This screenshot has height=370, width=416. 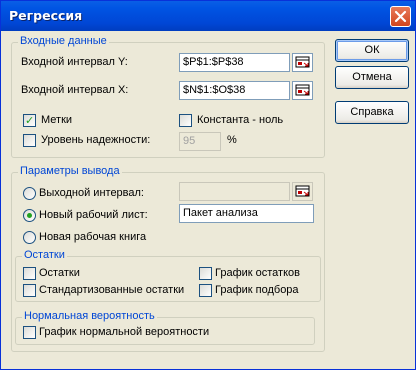 What do you see at coordinates (91, 193) in the screenshot?
I see `output-range-label: Выходной интервал:` at bounding box center [91, 193].